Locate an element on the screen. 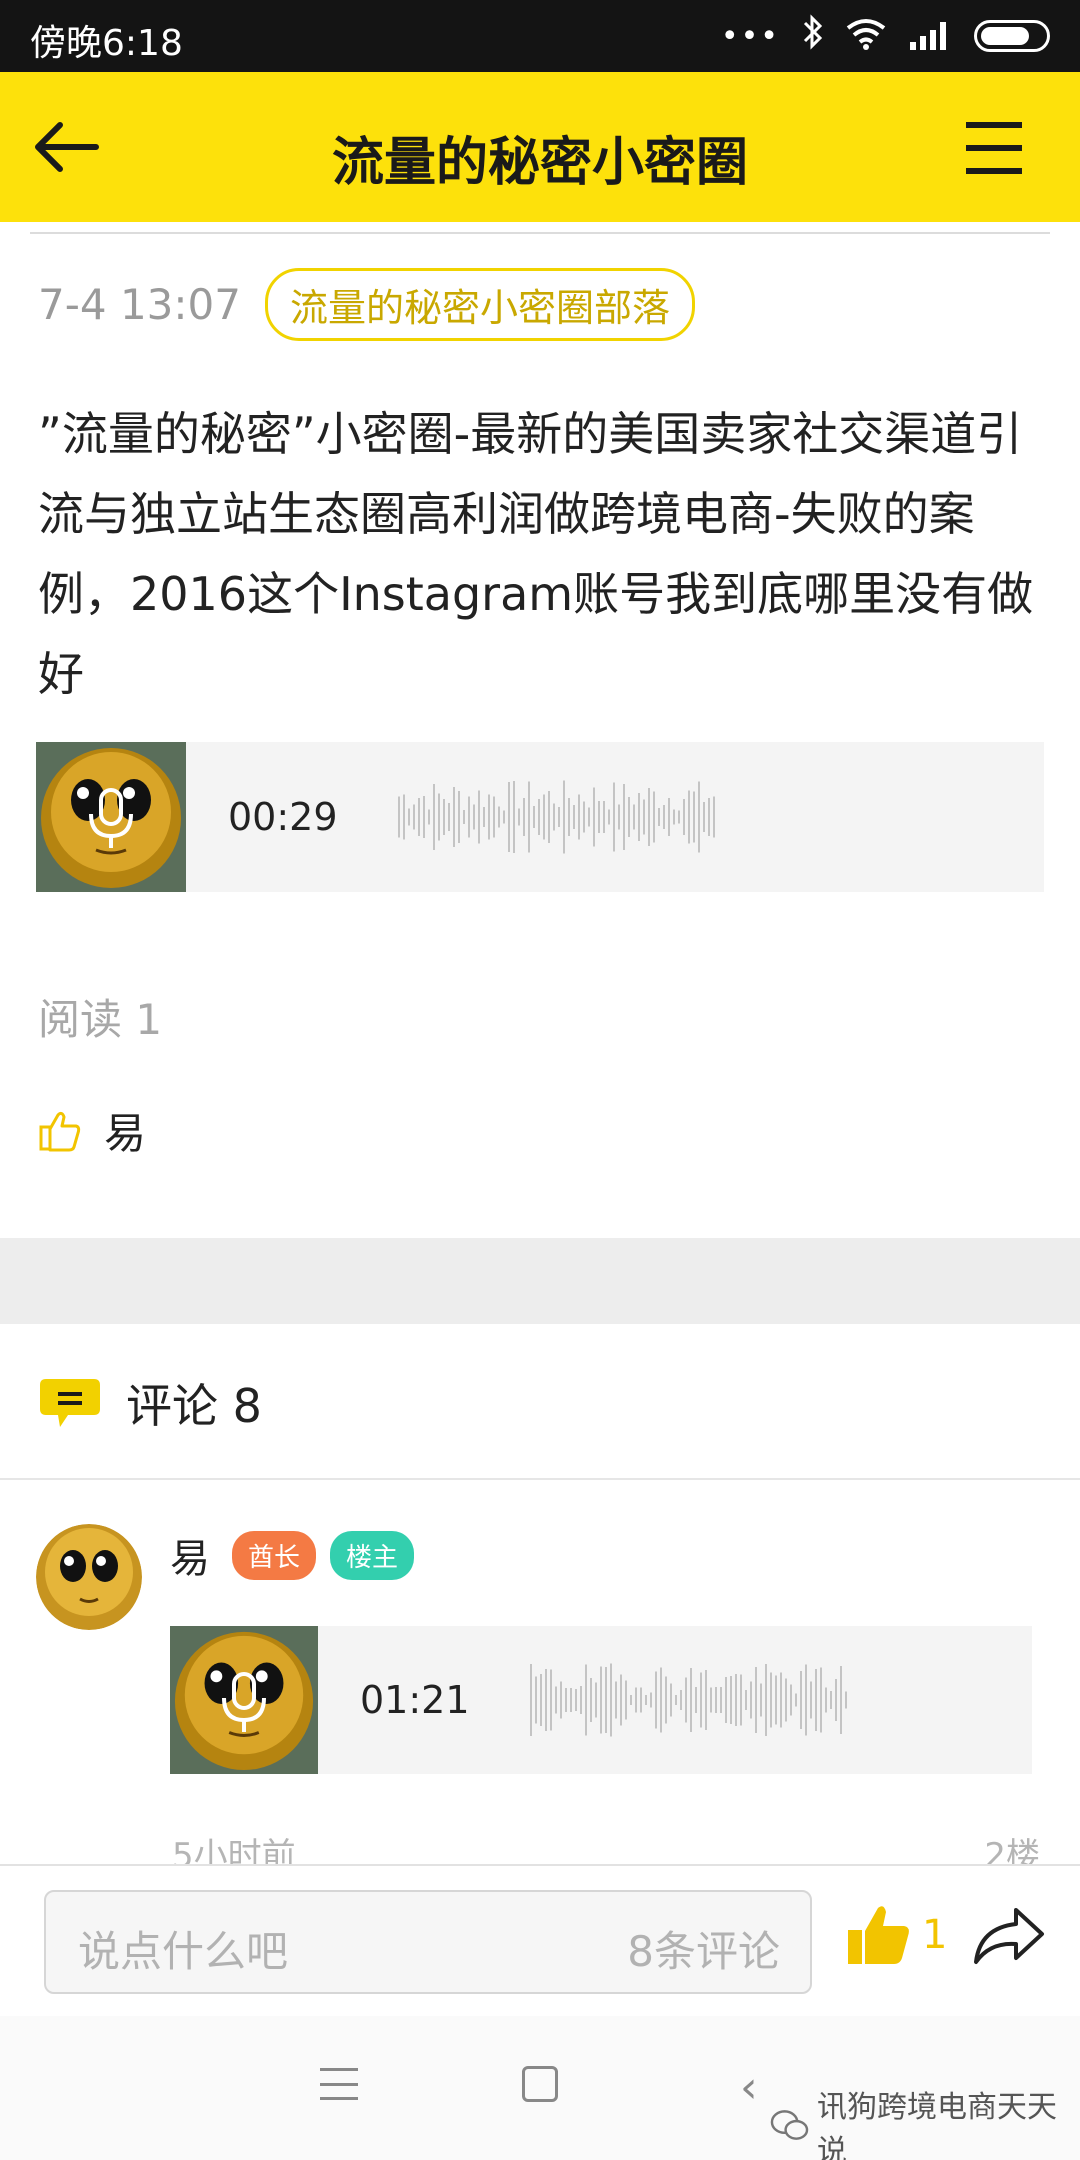 This screenshot has height=2160, width=1080. watermark: 讯狗跨境电商天天说 is located at coordinates (925, 2121).